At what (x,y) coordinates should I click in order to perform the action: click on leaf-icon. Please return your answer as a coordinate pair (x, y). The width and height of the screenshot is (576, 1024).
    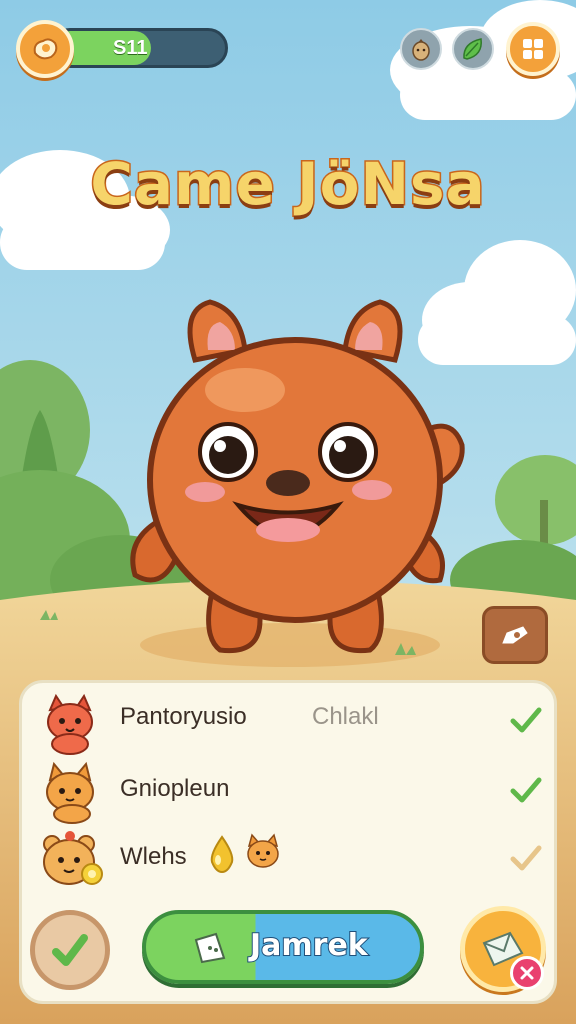
    Looking at the image, I should click on (472, 49).